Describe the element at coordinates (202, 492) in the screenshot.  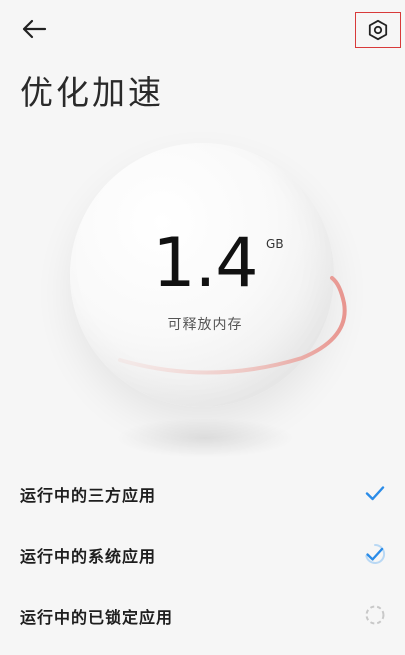
I see `option-third-party-apps: 运行中的三方应用` at that location.